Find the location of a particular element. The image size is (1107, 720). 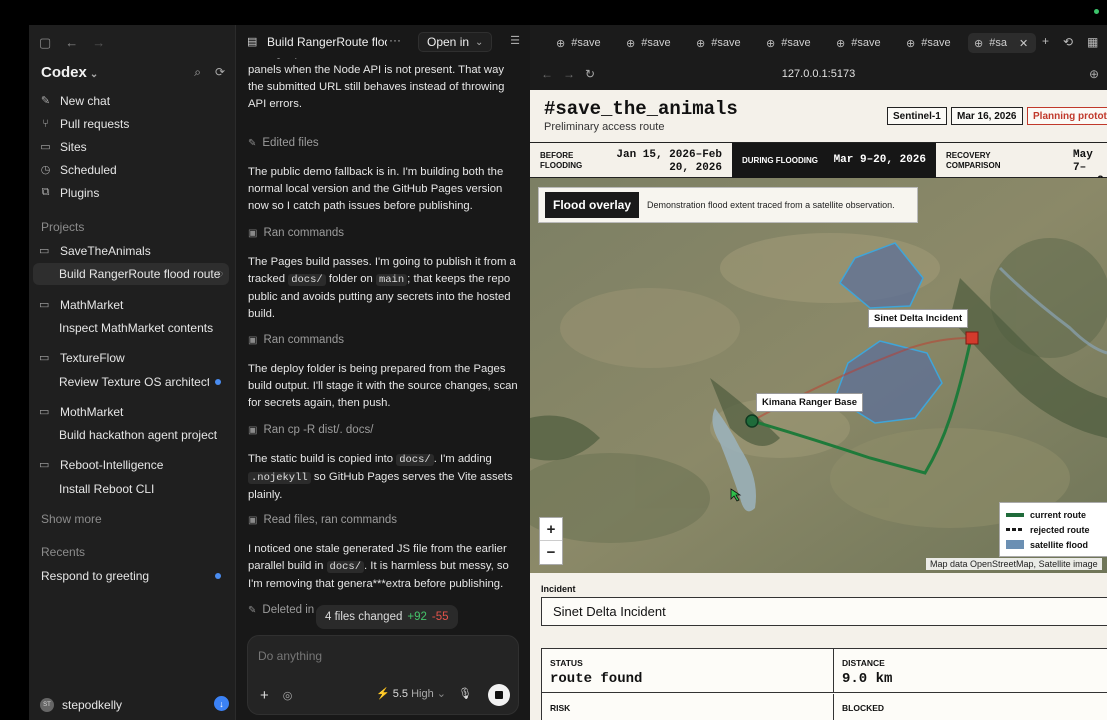

zoom-control: + − is located at coordinates (551, 541).